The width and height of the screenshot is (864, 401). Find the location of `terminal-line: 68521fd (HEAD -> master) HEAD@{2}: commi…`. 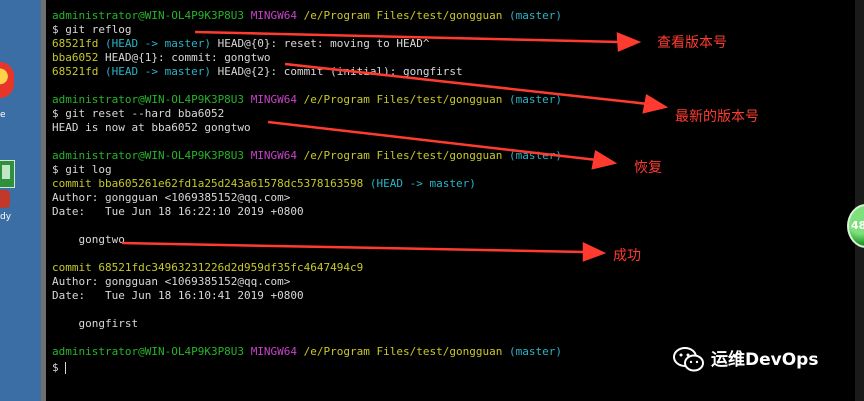

terminal-line: 68521fd (HEAD -> master) HEAD@{2}: commi… is located at coordinates (458, 72).